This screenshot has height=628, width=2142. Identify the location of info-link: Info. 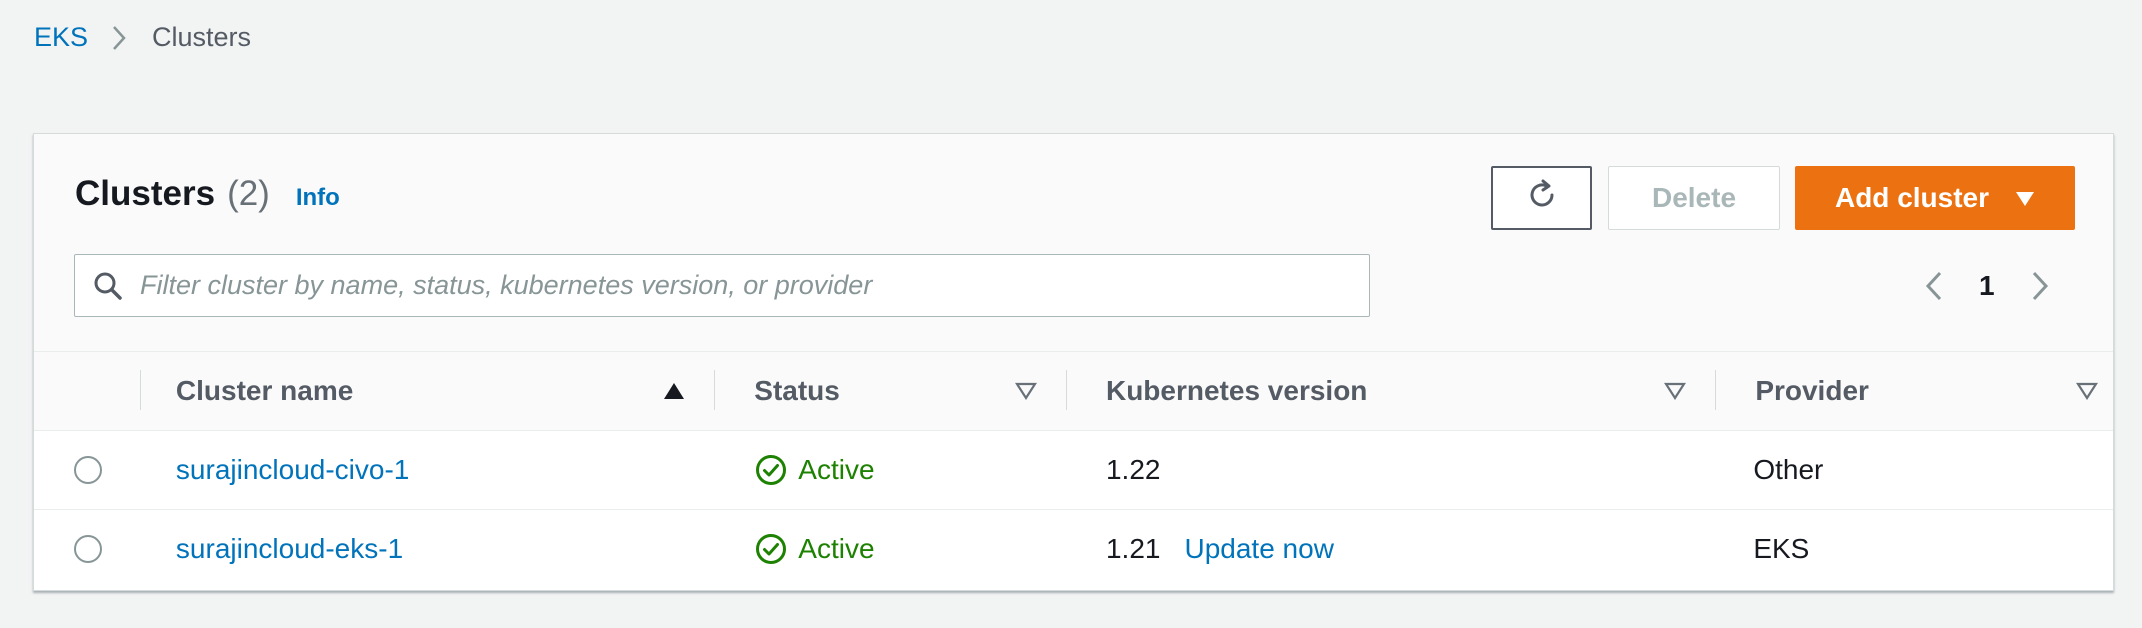
(318, 198).